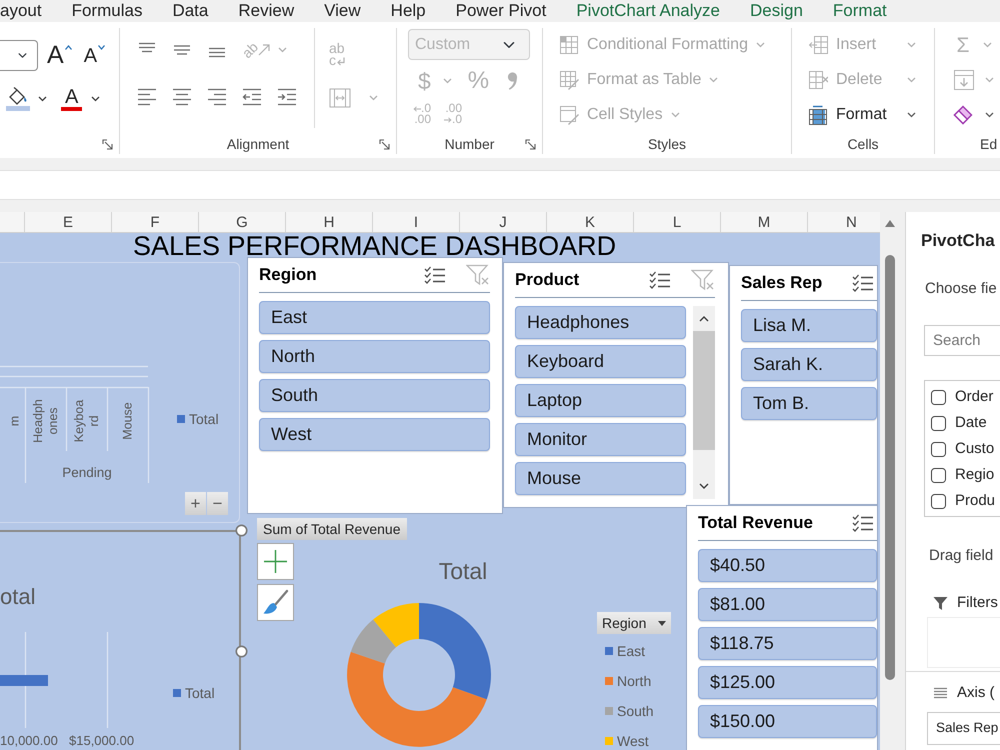 Image resolution: width=1000 pixels, height=750 pixels. Describe the element at coordinates (862, 115) in the screenshot. I see `ribbon-button: Format` at that location.